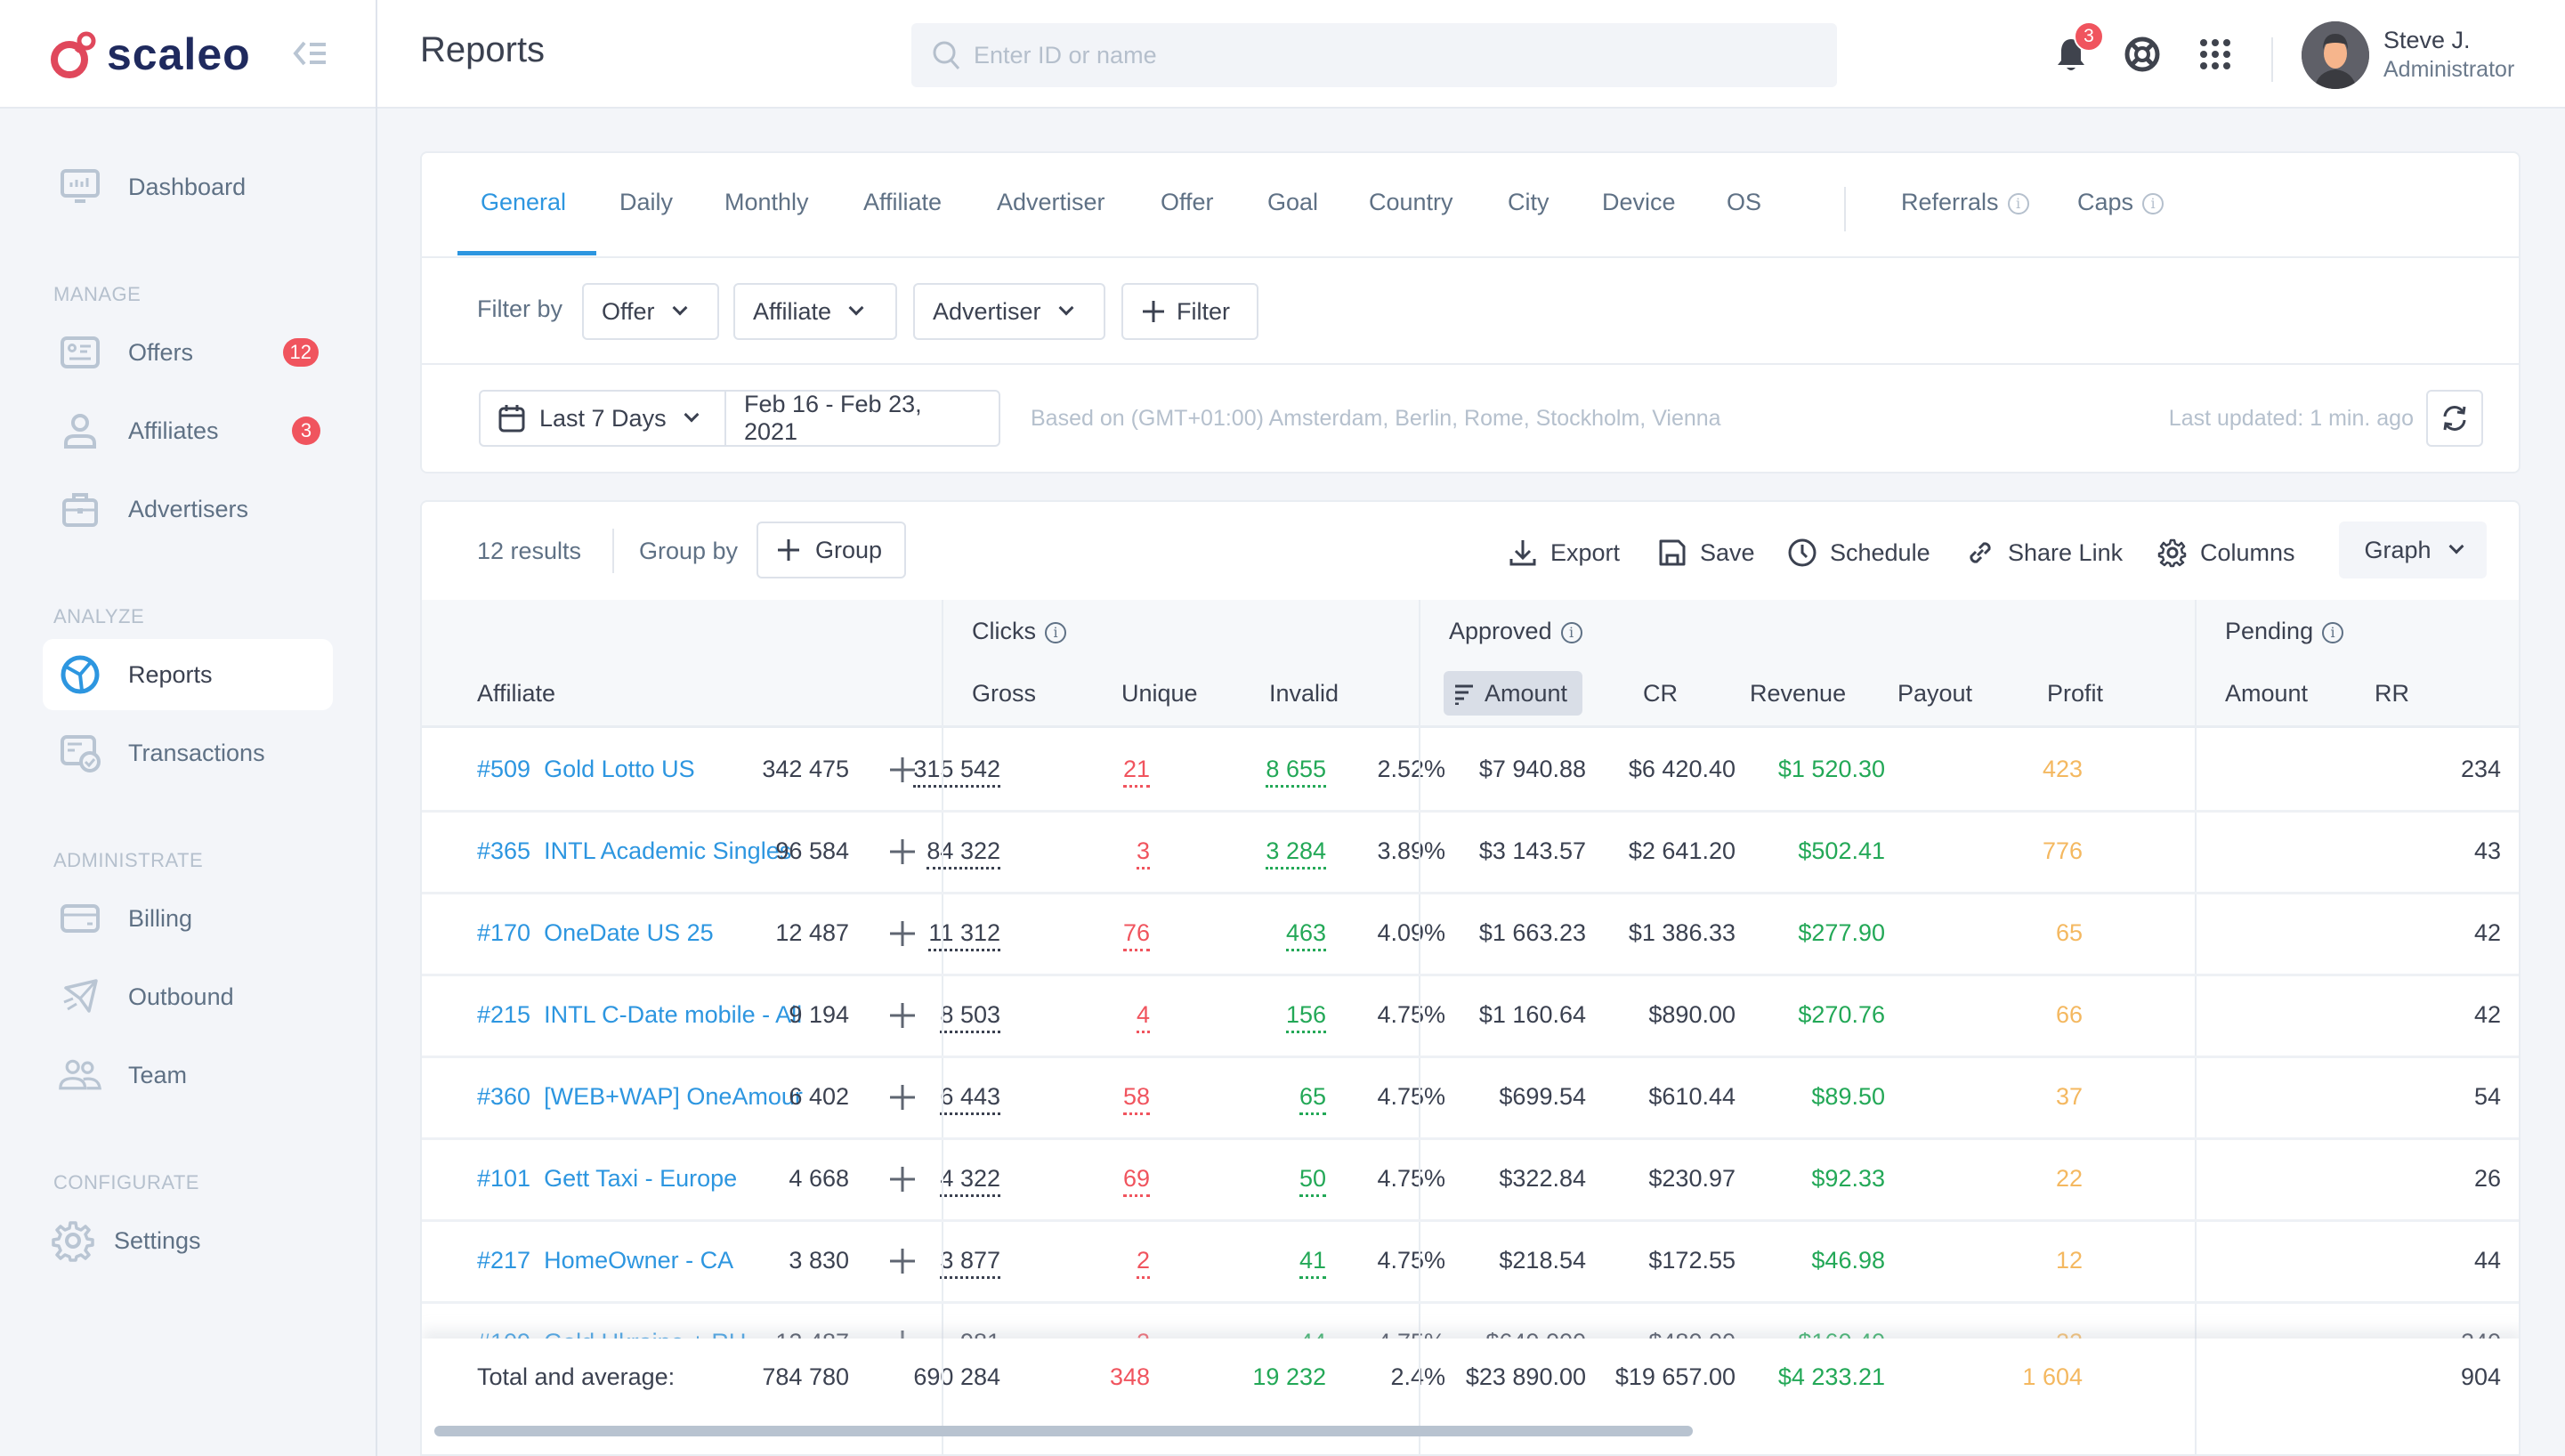  I want to click on add-group-button: Group, so click(831, 550).